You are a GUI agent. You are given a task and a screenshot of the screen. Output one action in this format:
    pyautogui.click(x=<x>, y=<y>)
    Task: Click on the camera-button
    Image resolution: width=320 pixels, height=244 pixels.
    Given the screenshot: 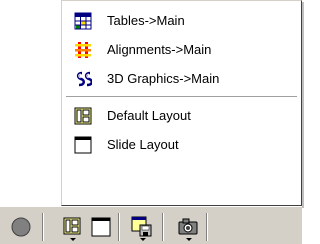 What is the action you would take?
    pyautogui.click(x=188, y=228)
    